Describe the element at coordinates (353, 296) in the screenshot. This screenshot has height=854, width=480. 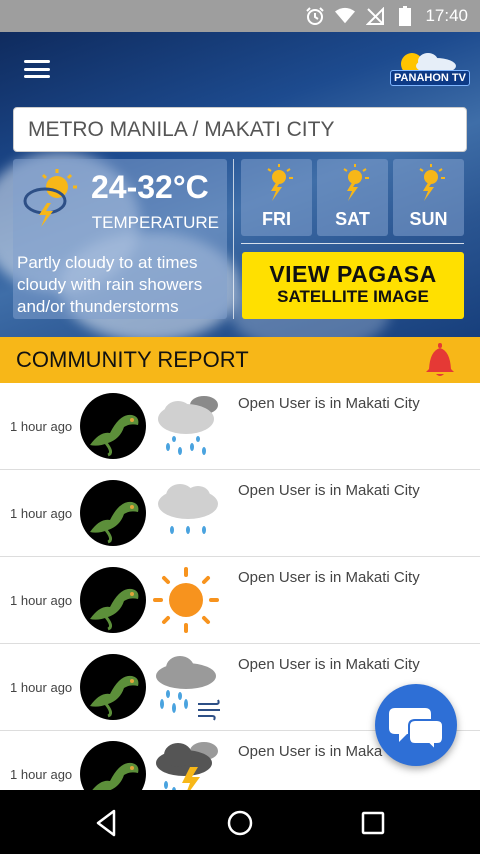
I see `pagasa-button-line2: SATELLITE IMAGE` at that location.